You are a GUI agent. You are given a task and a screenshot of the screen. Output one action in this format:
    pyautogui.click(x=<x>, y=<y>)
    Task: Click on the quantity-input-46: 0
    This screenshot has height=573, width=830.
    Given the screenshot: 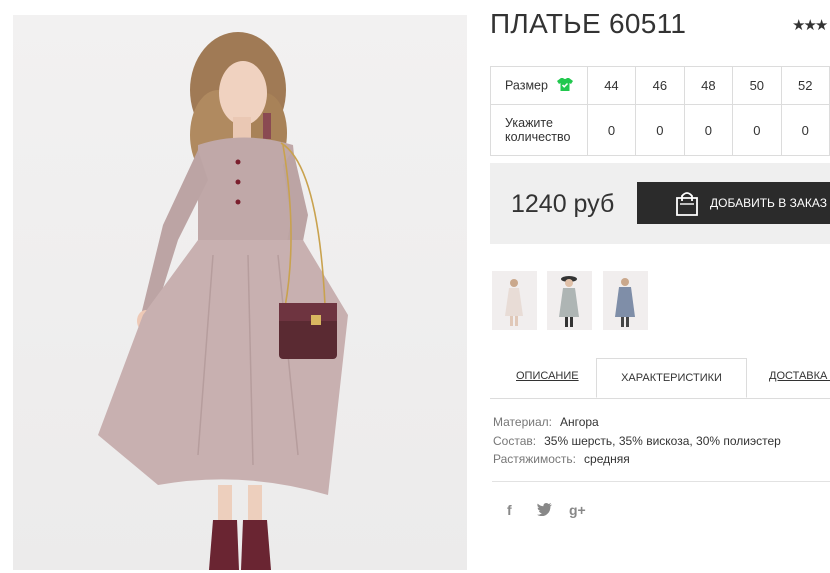 What is the action you would take?
    pyautogui.click(x=660, y=130)
    